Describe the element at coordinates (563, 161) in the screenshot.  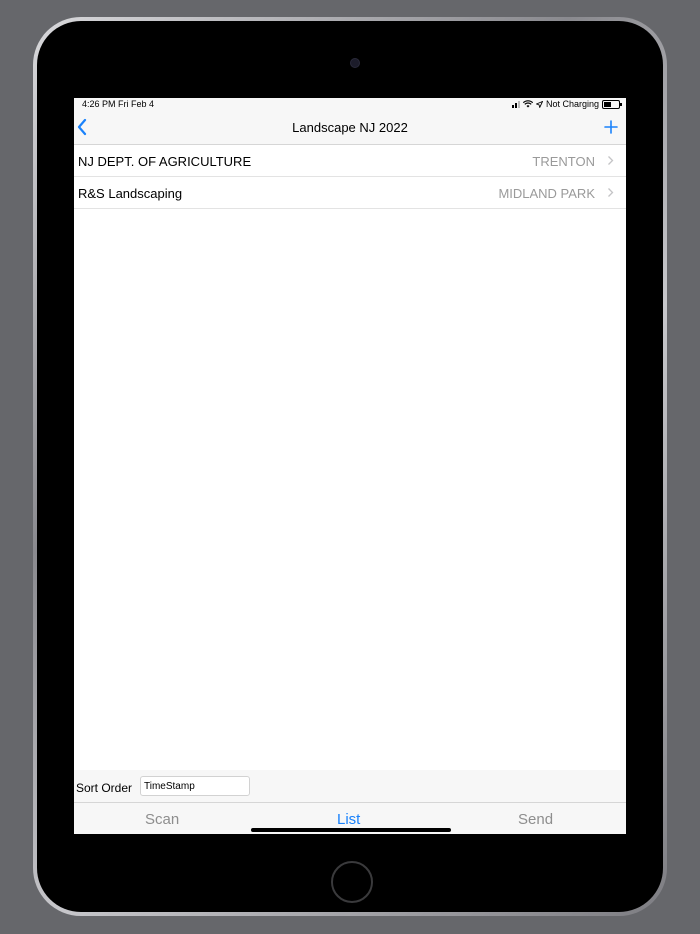
I see `list-item-detail: TRENTON` at that location.